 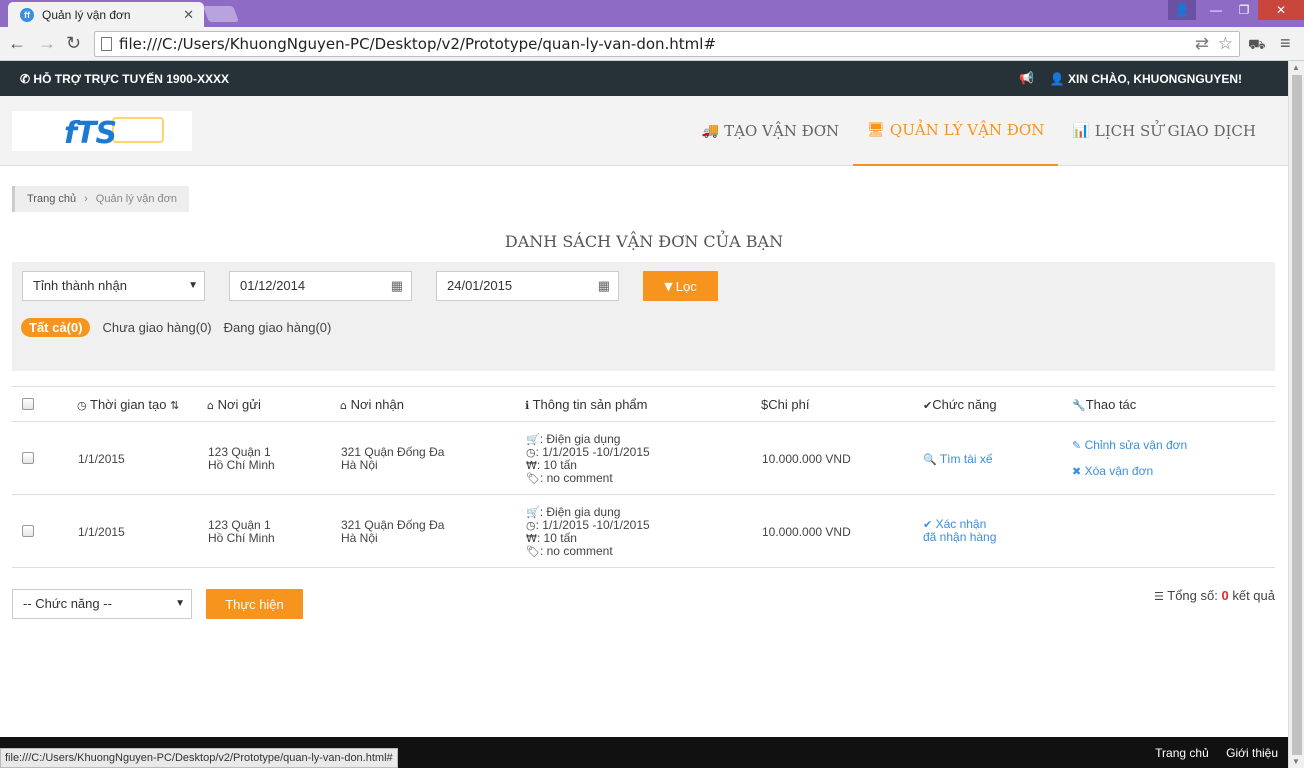 I want to click on clock-icon: ◷, so click(x=531, y=452).